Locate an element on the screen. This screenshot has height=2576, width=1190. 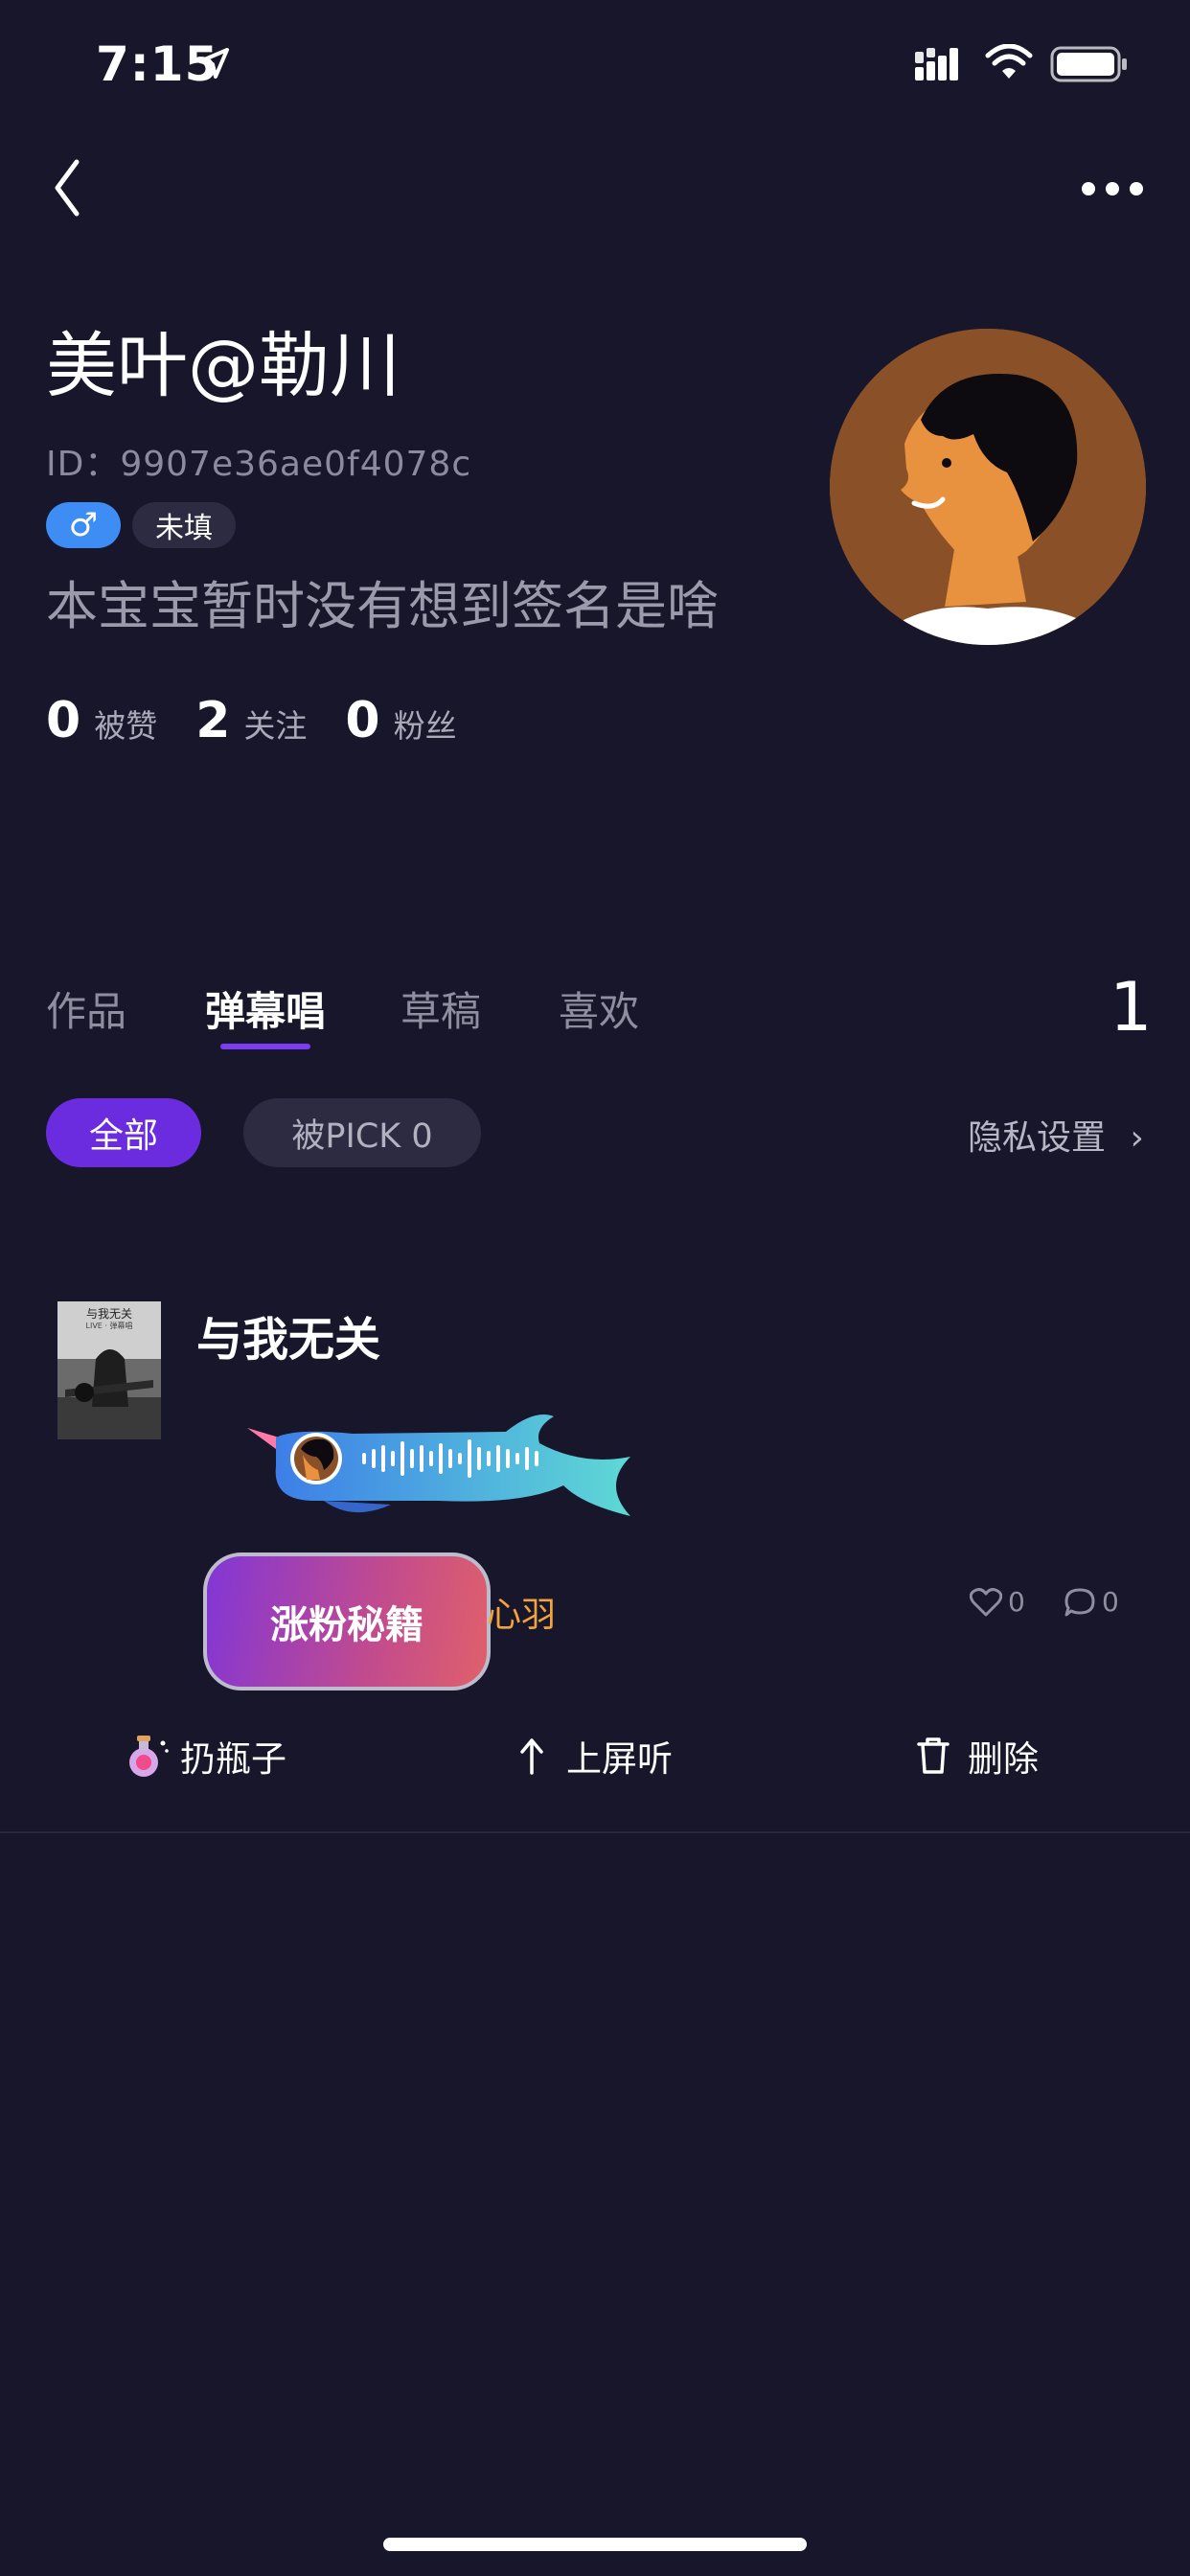
delete-label: 删除 is located at coordinates (1004, 1759).